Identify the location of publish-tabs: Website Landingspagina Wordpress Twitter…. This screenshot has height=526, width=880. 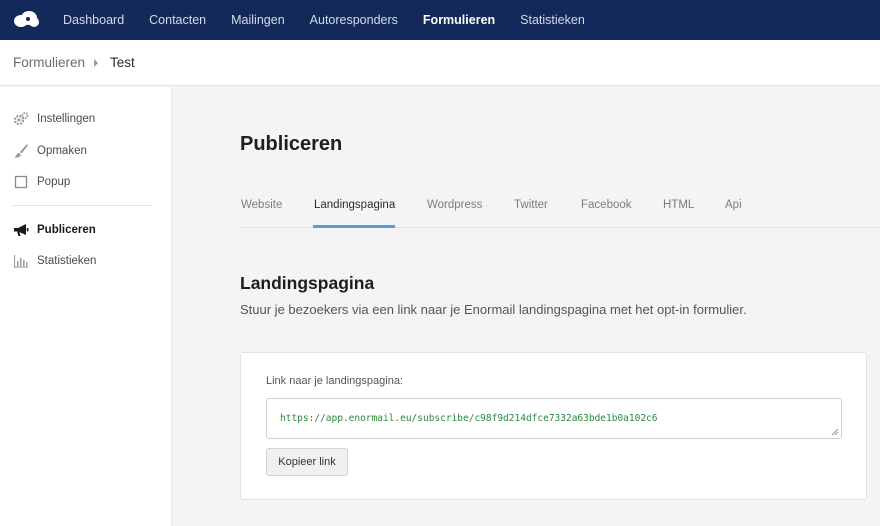
(560, 209).